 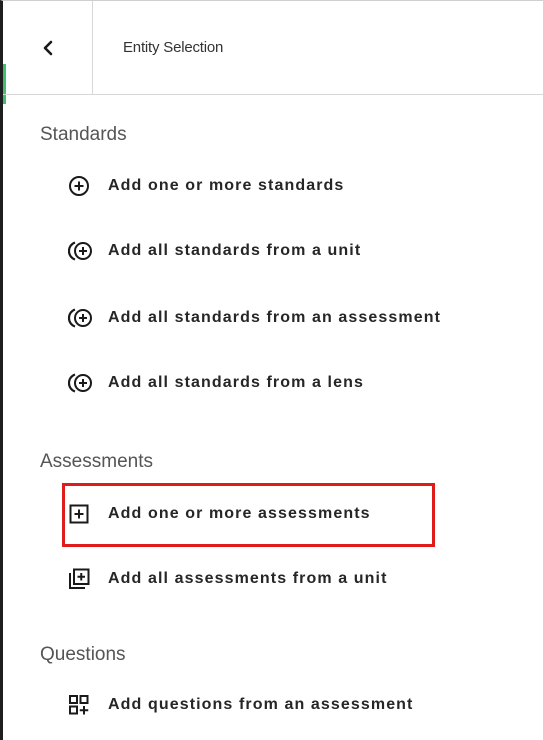 I want to click on section-title-standards: Standards, so click(x=83, y=134).